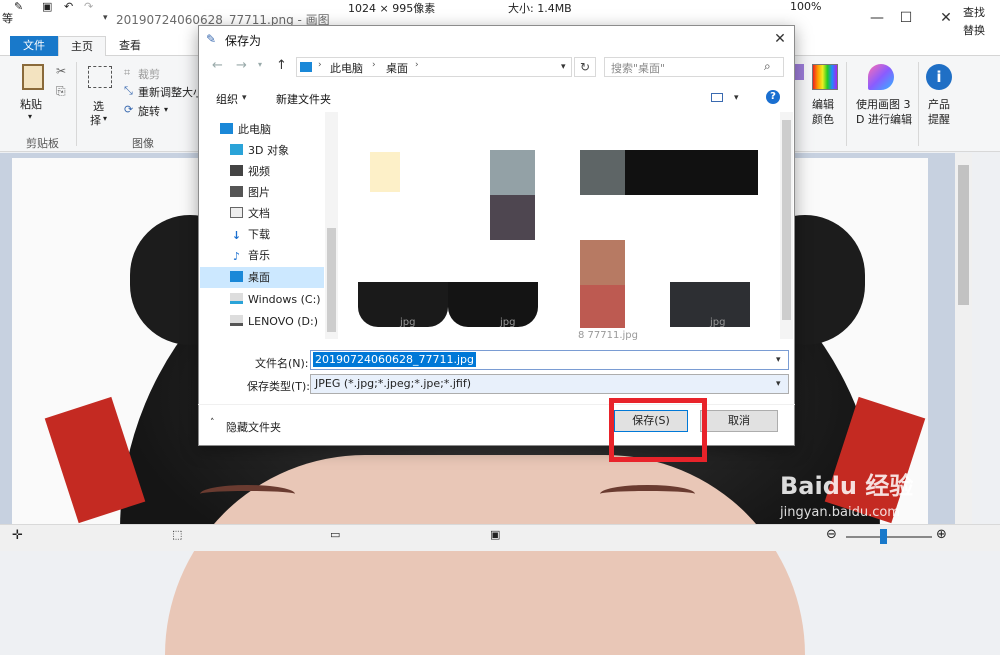  What do you see at coordinates (778, 360) in the screenshot?
I see `filename-dropdown-icon: ▾` at bounding box center [778, 360].